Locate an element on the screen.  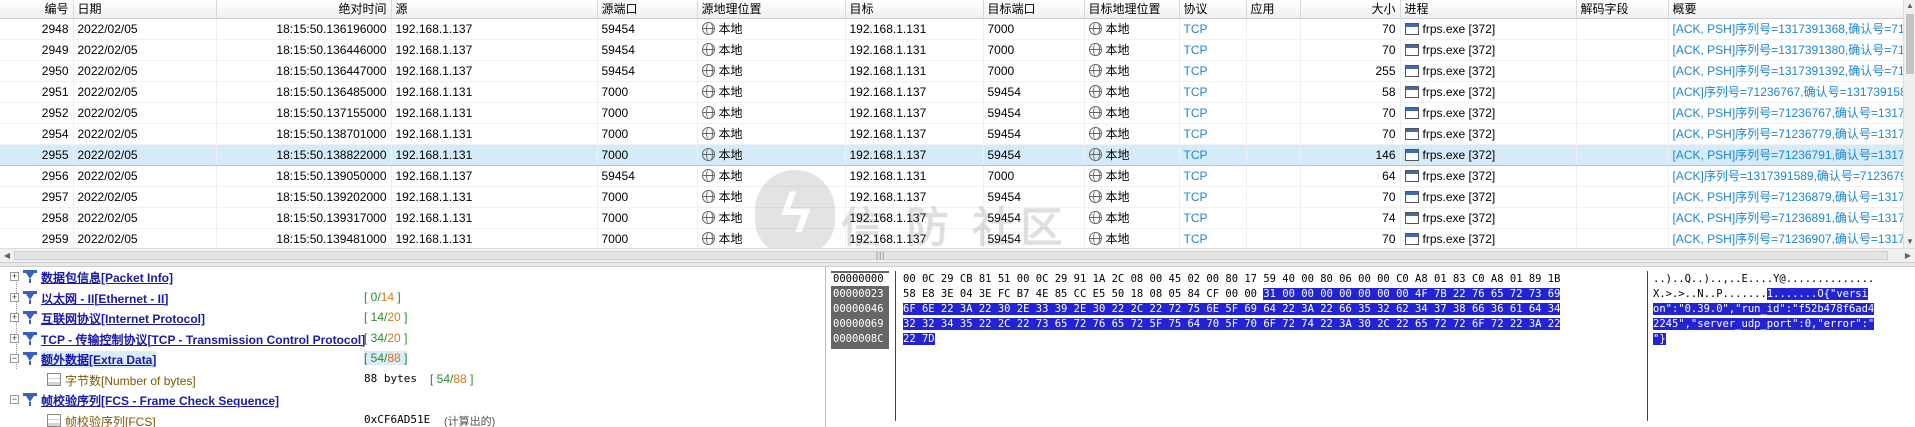
cell-dst: 192.168.1.131 is located at coordinates (914, 29).